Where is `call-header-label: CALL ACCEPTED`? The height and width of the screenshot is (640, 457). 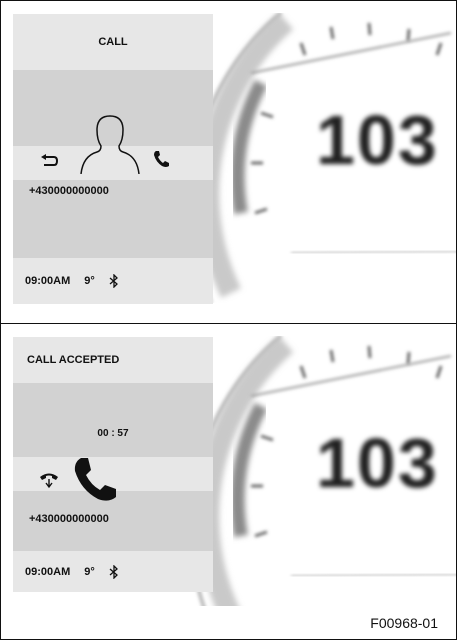
call-header-label: CALL ACCEPTED is located at coordinates (73, 360).